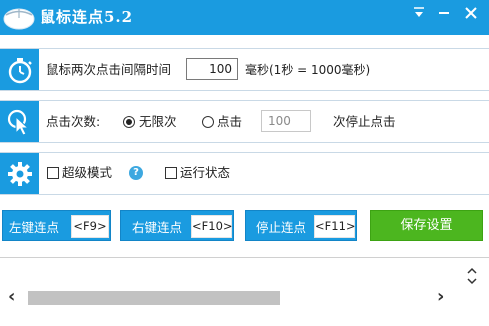 This screenshot has height=326, width=489. I want to click on right-click-hotkey: <F10>, so click(212, 226).